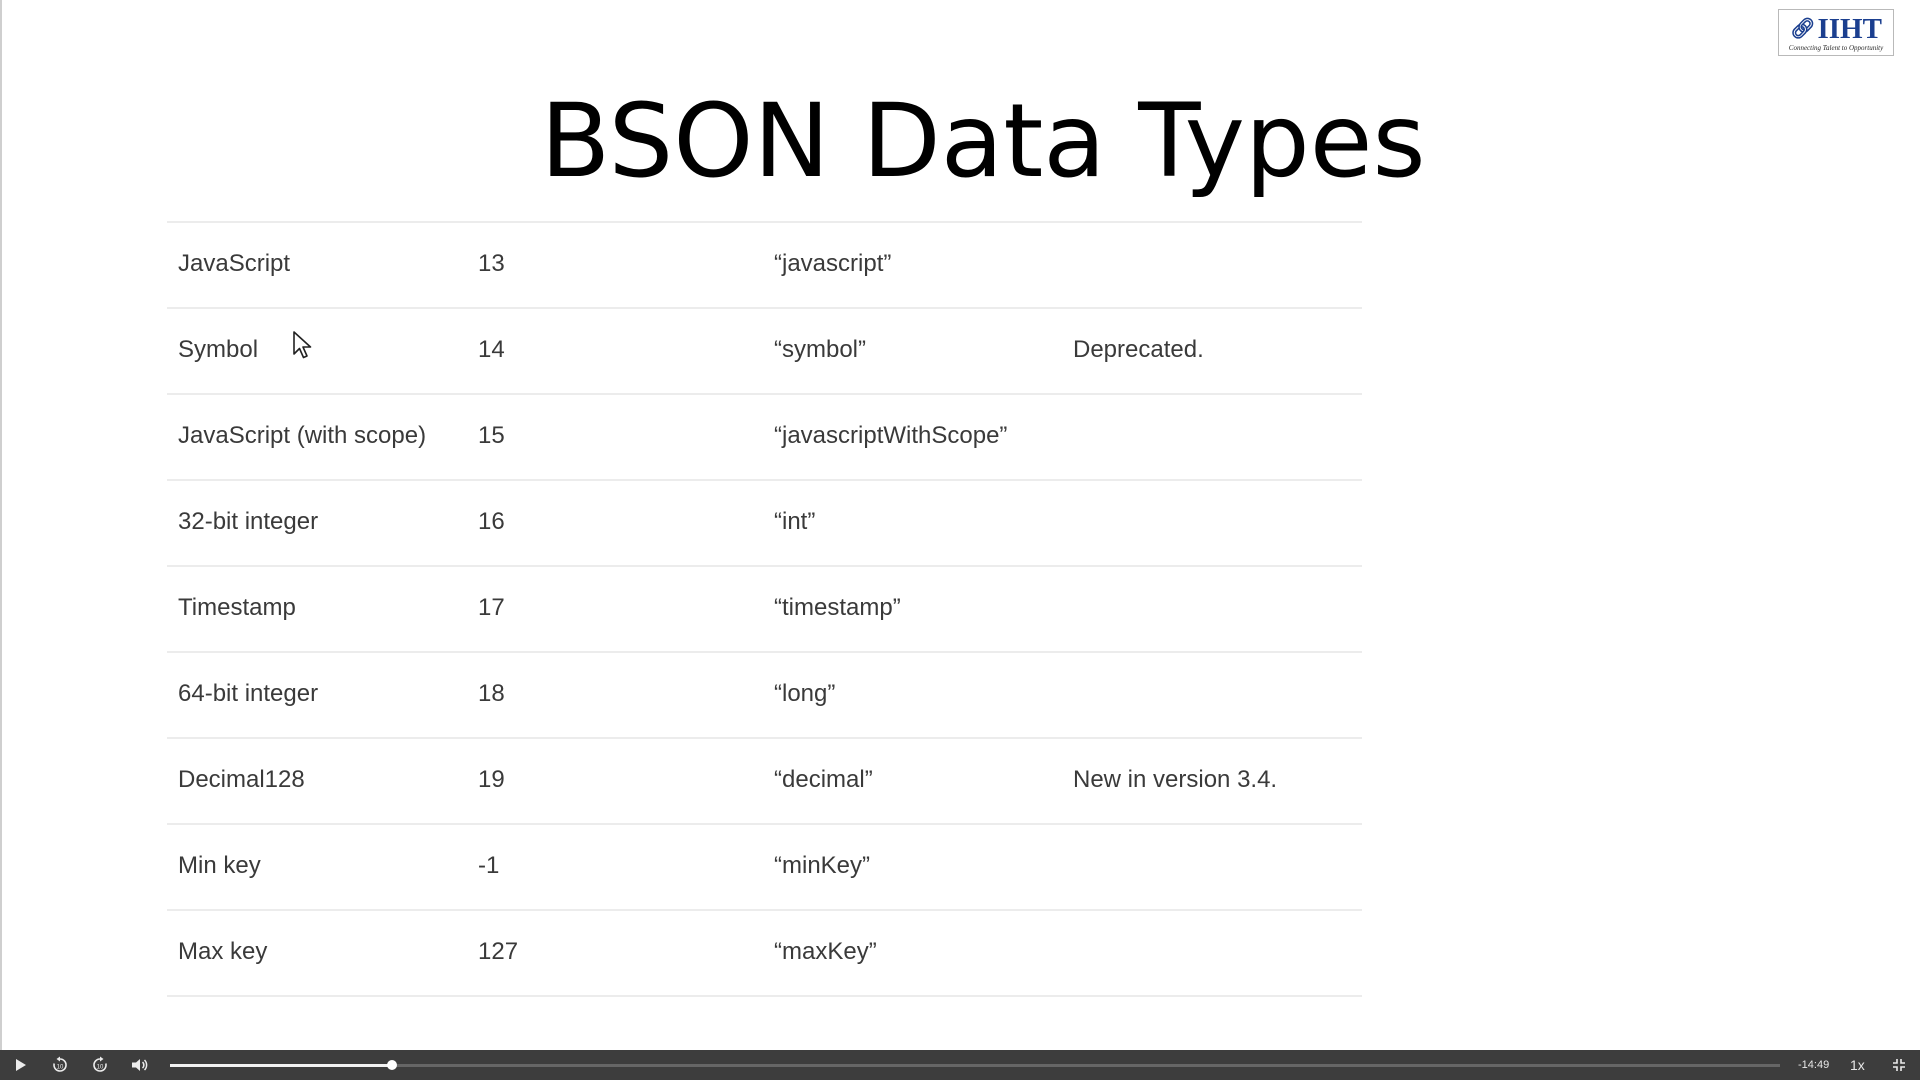  Describe the element at coordinates (491, 263) in the screenshot. I see `number-cell: 13` at that location.